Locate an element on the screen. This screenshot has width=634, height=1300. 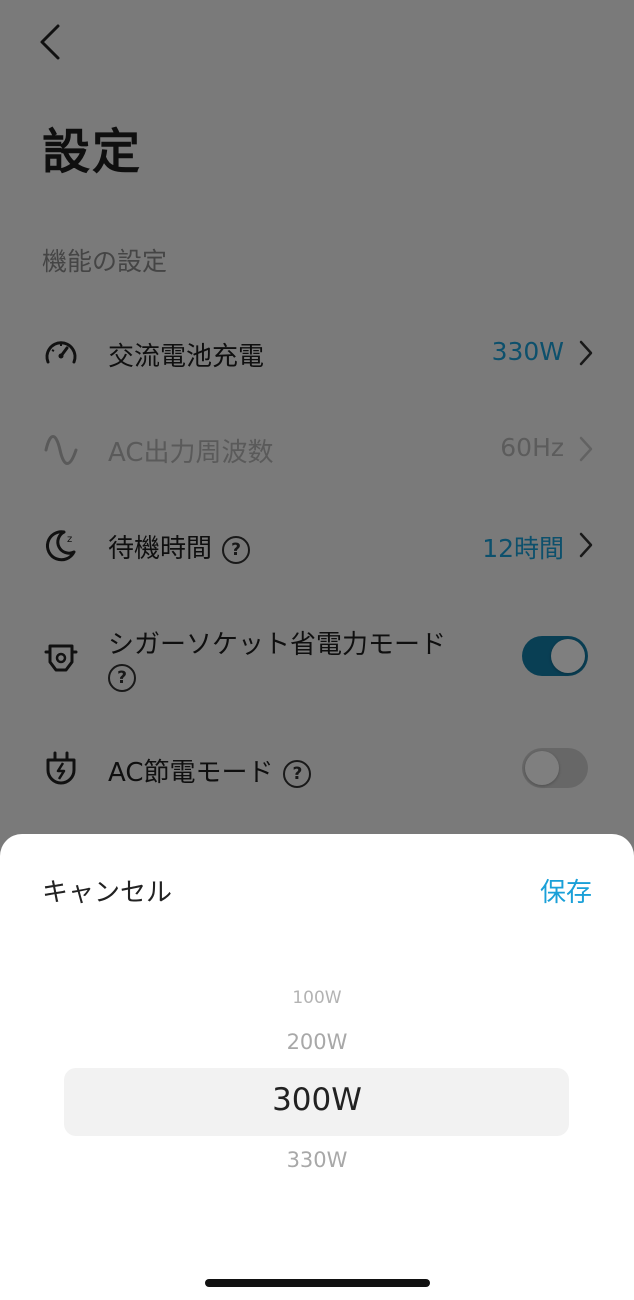
picker-option: 200W is located at coordinates (317, 1042).